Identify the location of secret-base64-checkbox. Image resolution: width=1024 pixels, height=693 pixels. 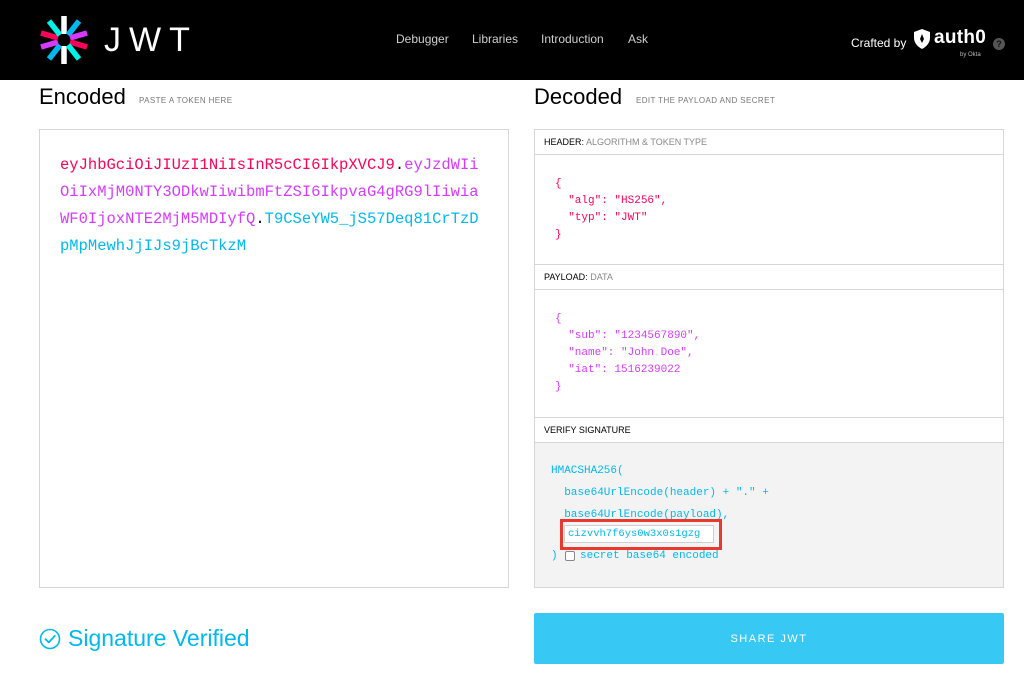
(570, 556).